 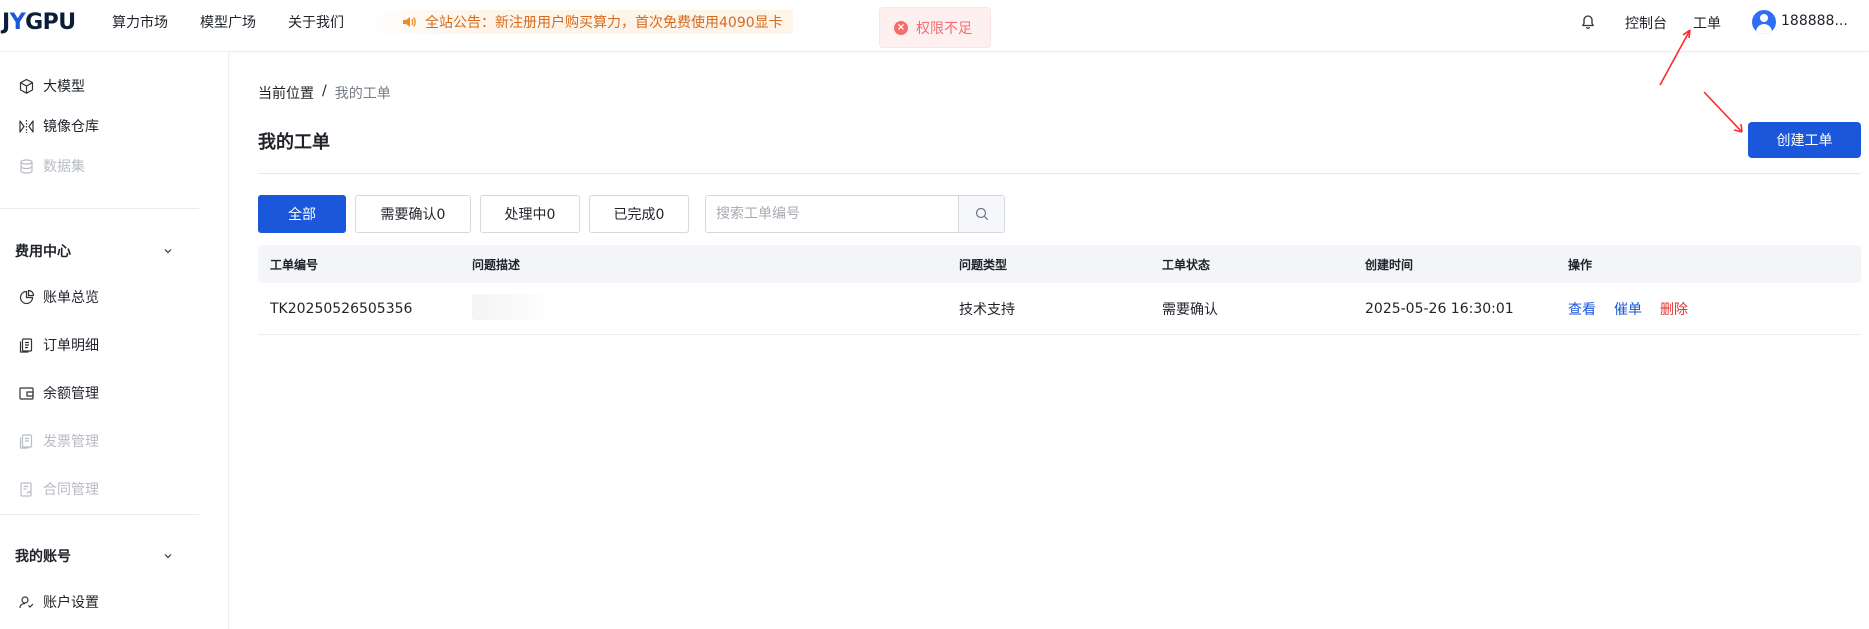 What do you see at coordinates (983, 264) in the screenshot?
I see `col-type: 问题类型` at bounding box center [983, 264].